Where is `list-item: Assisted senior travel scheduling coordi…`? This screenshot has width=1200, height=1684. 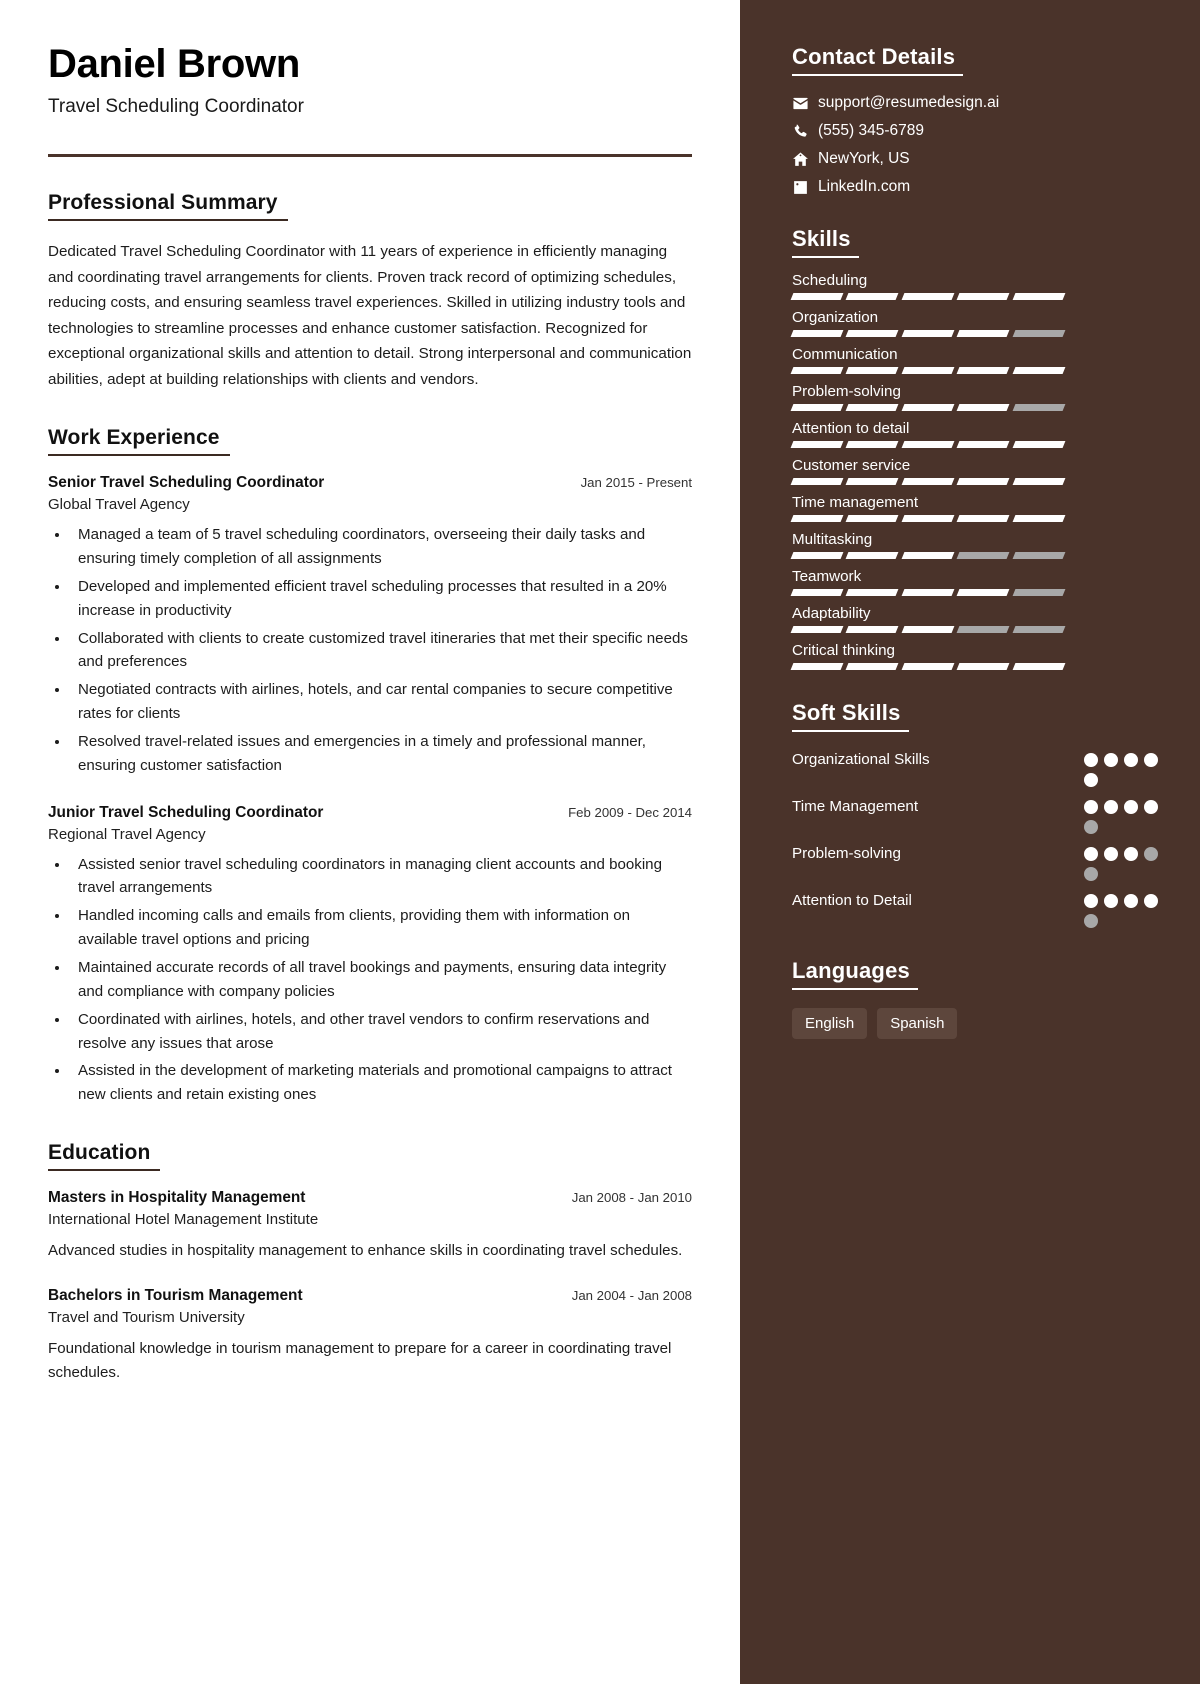 list-item: Assisted senior travel scheduling coordi… is located at coordinates (381, 877).